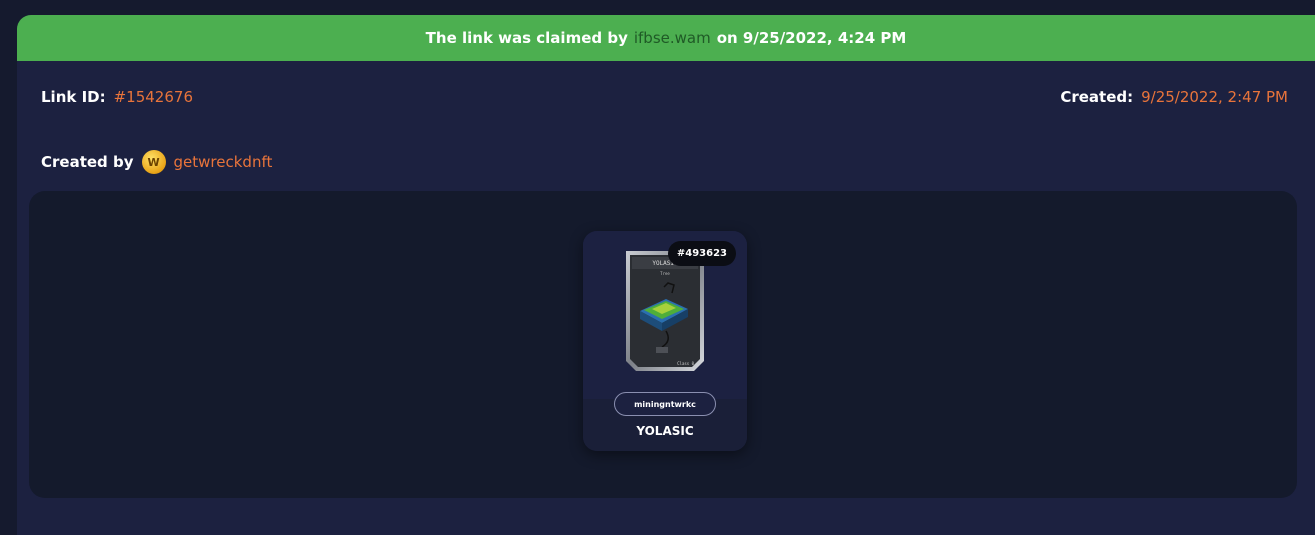 This screenshot has width=1315, height=535. I want to click on created-row: Created: 9/25/2022, 2:47 PM, so click(1174, 97).